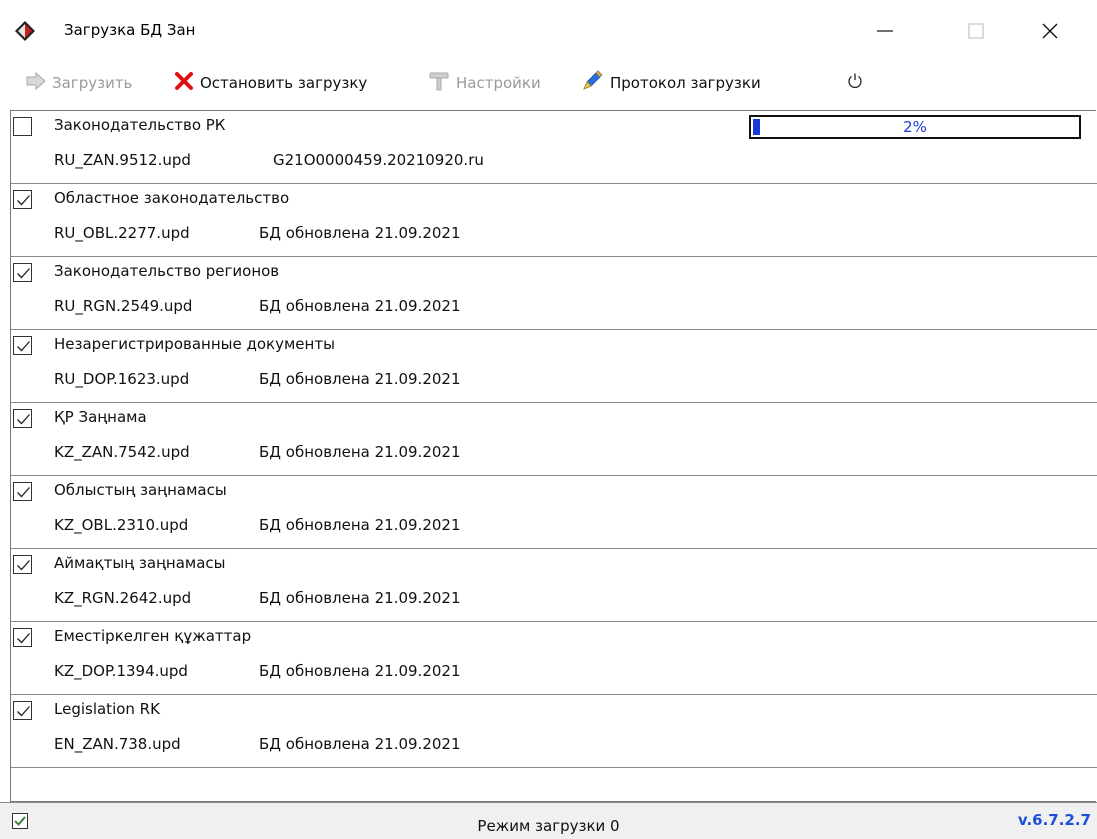 The width and height of the screenshot is (1097, 839). I want to click on maximize-icon, so click(976, 31).